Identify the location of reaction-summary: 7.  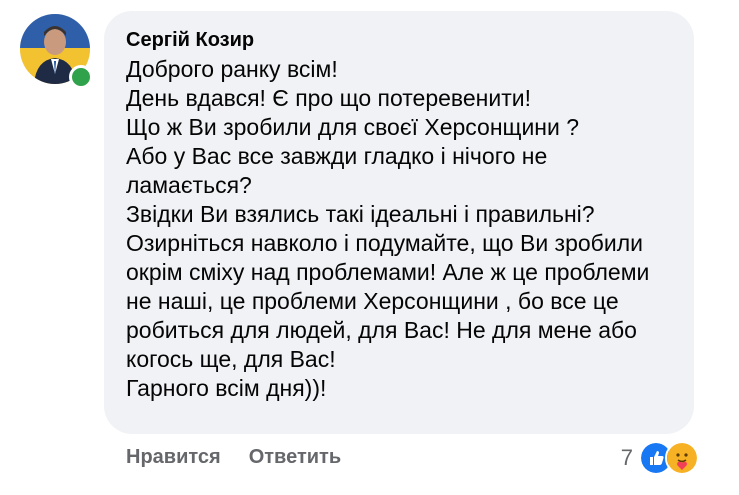
(660, 458).